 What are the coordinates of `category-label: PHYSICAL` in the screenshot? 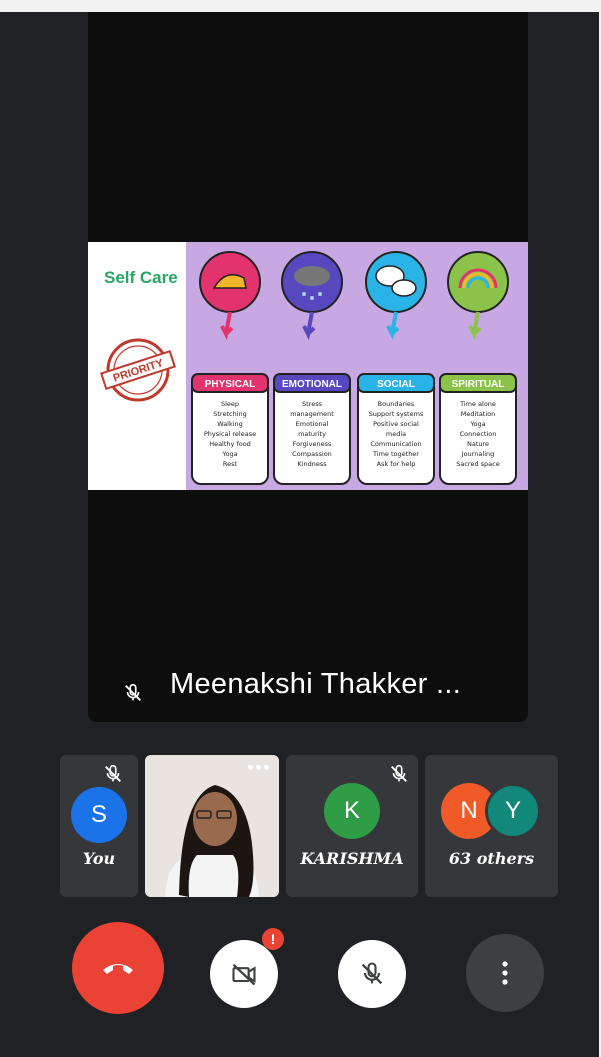 It's located at (230, 384).